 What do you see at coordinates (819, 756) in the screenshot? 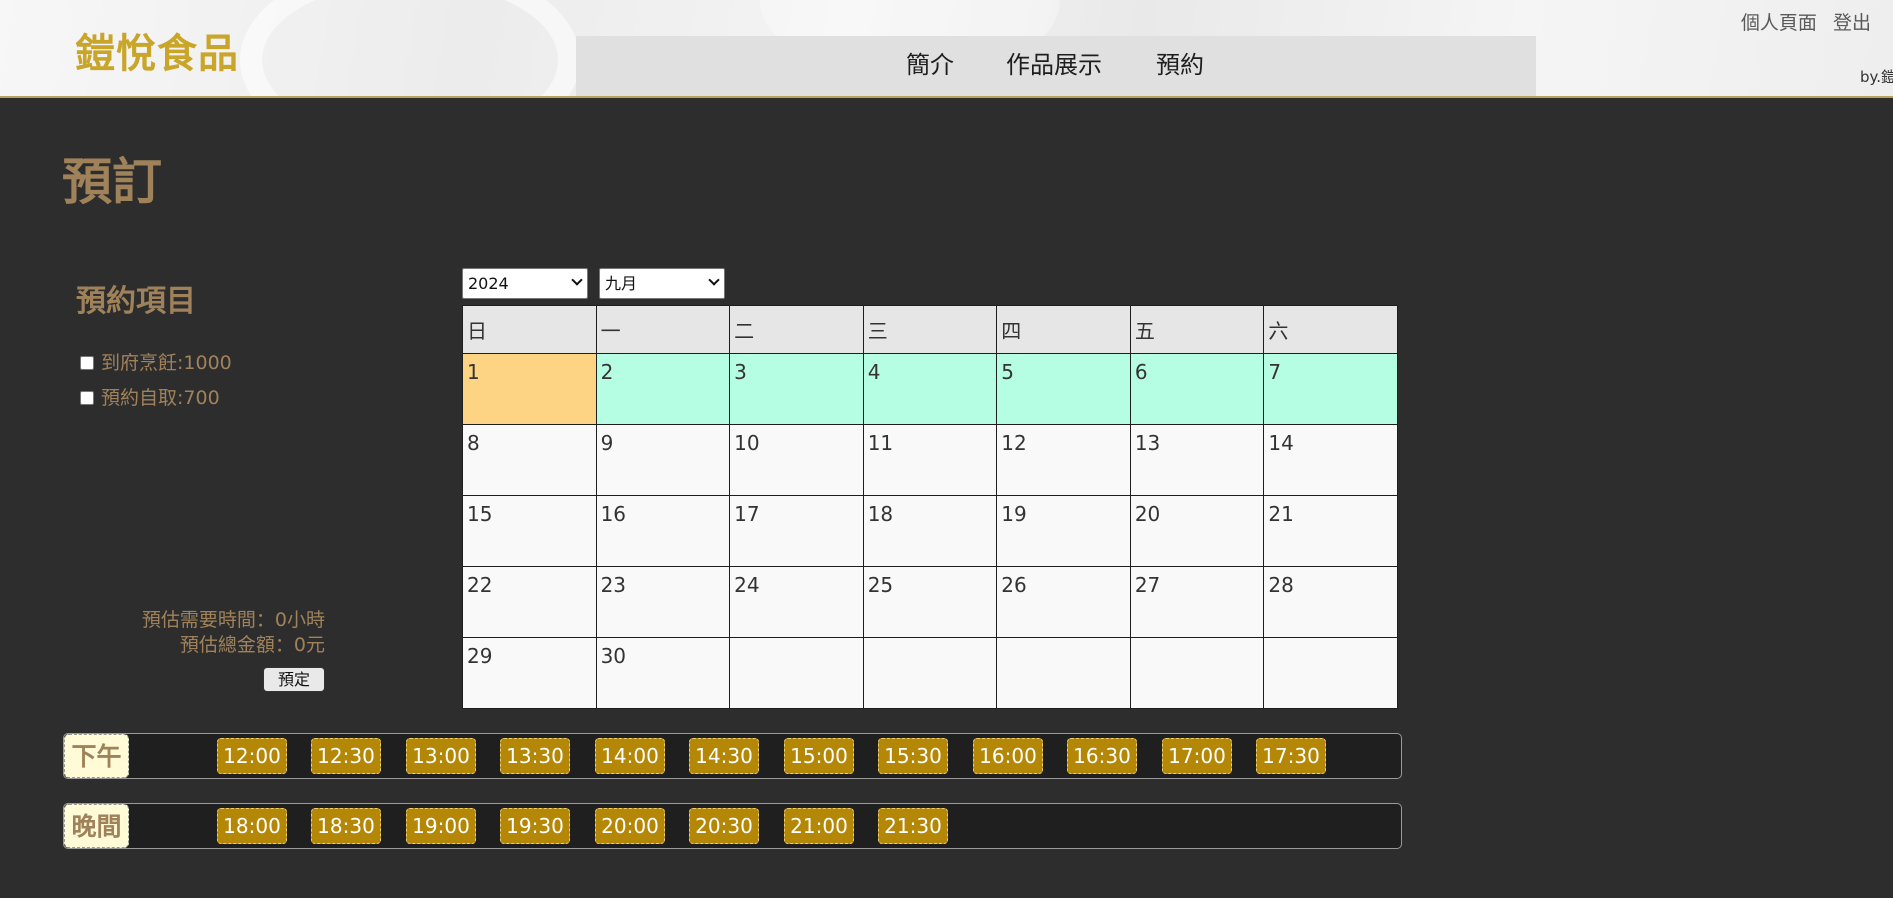
I see `time-slot-button: 15:00` at bounding box center [819, 756].